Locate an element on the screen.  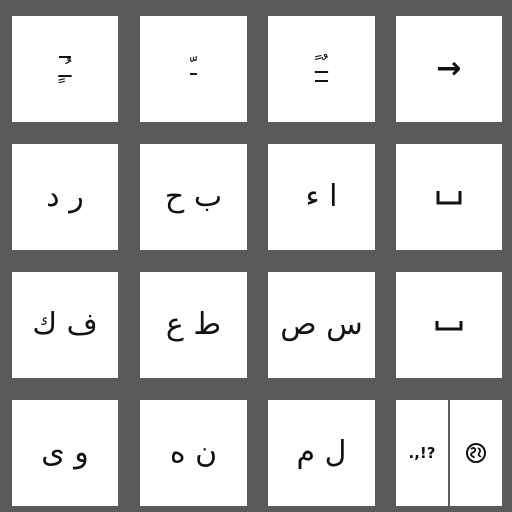
key-label: ف ك is located at coordinates (65, 324).